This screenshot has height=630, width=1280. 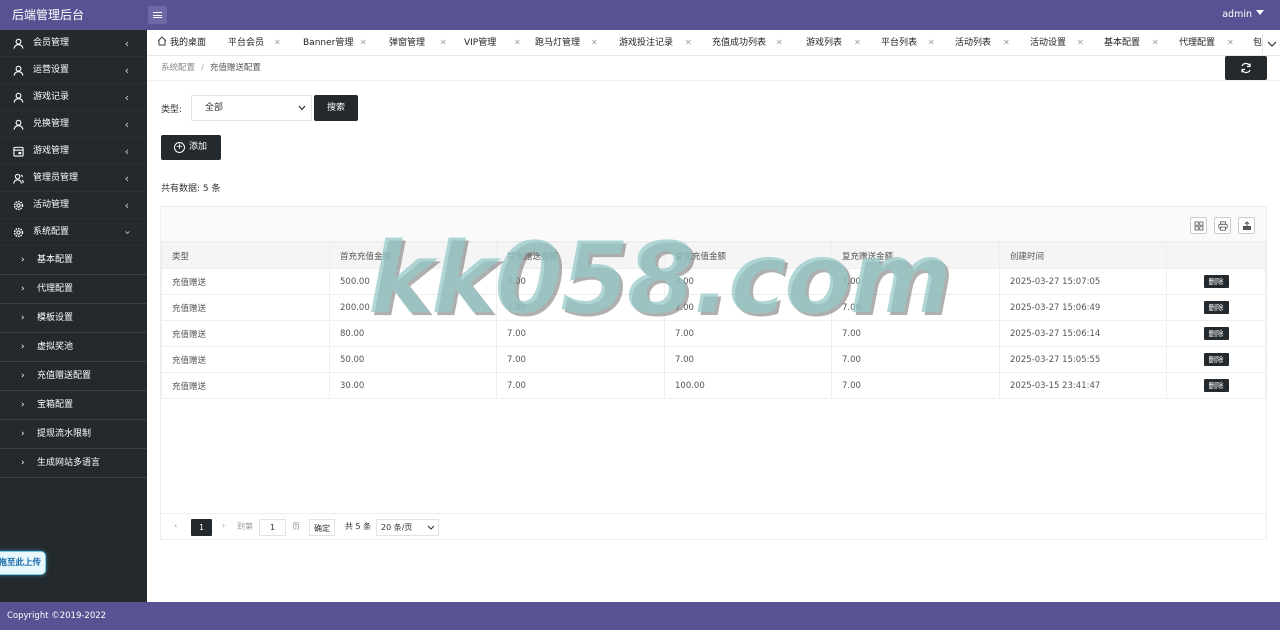 I want to click on user-menu: admin, so click(x=1243, y=15).